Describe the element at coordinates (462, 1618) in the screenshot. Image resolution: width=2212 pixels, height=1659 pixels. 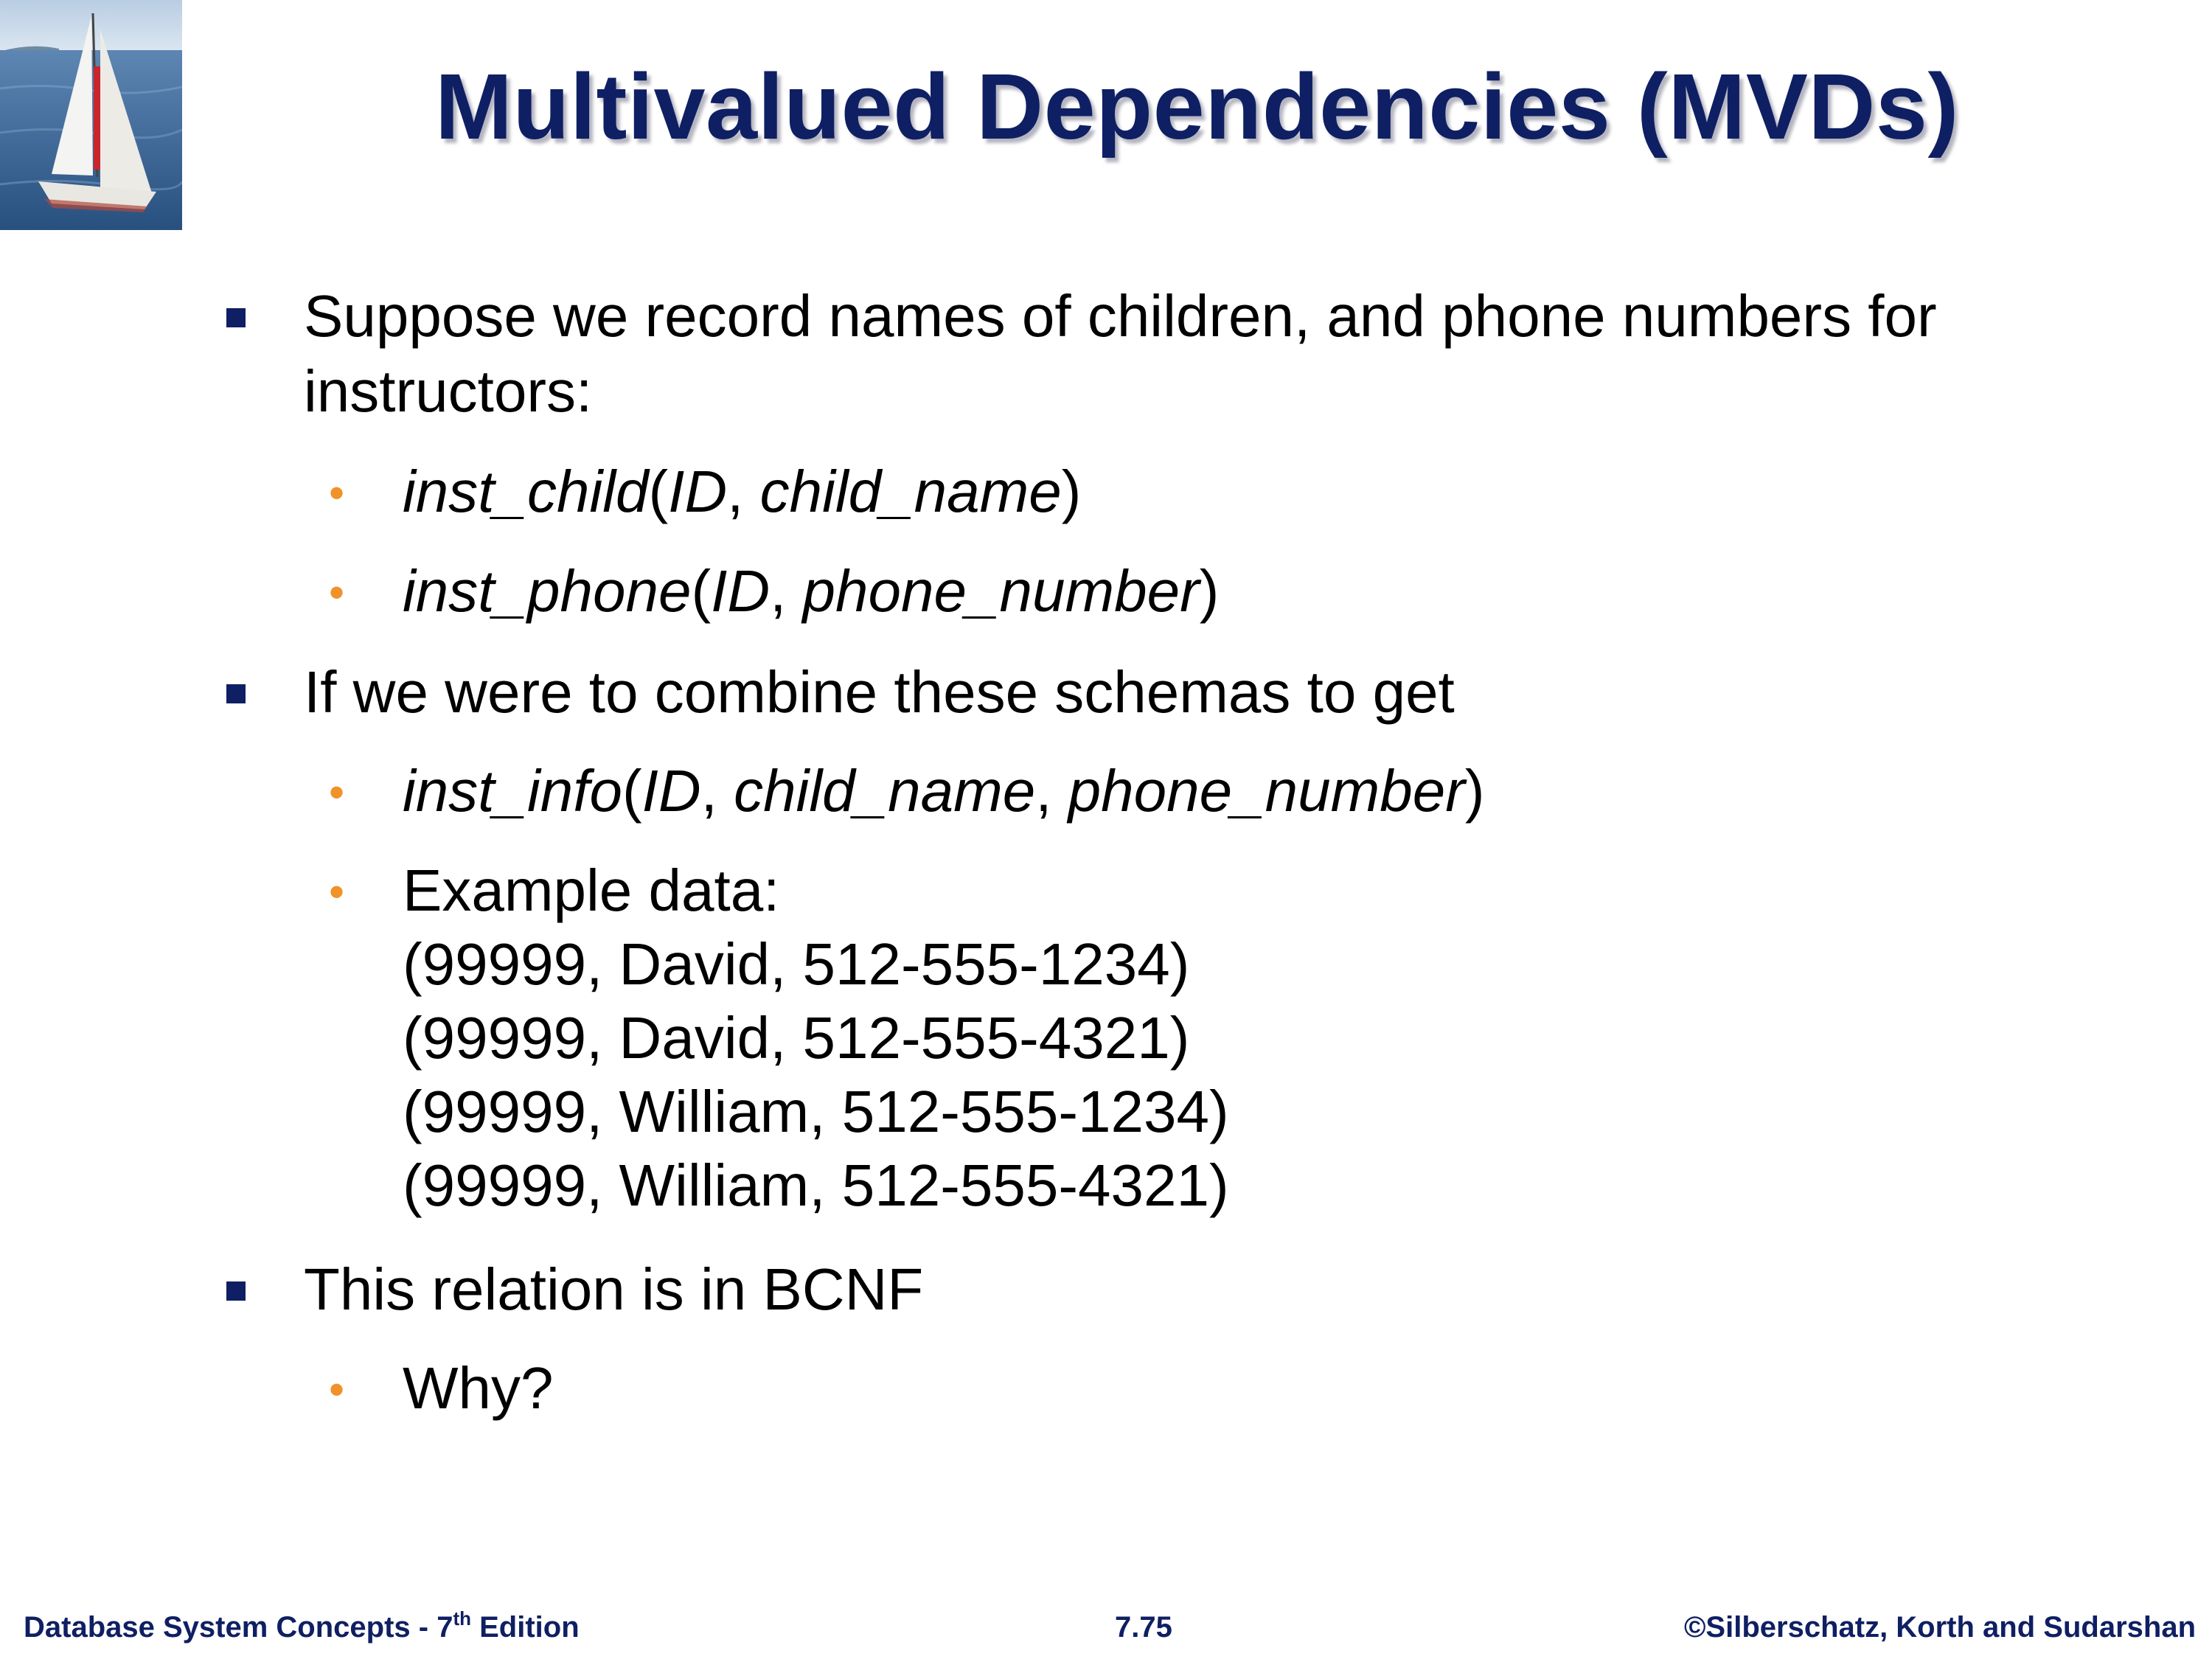
I see `footer-edition-sup: th` at that location.